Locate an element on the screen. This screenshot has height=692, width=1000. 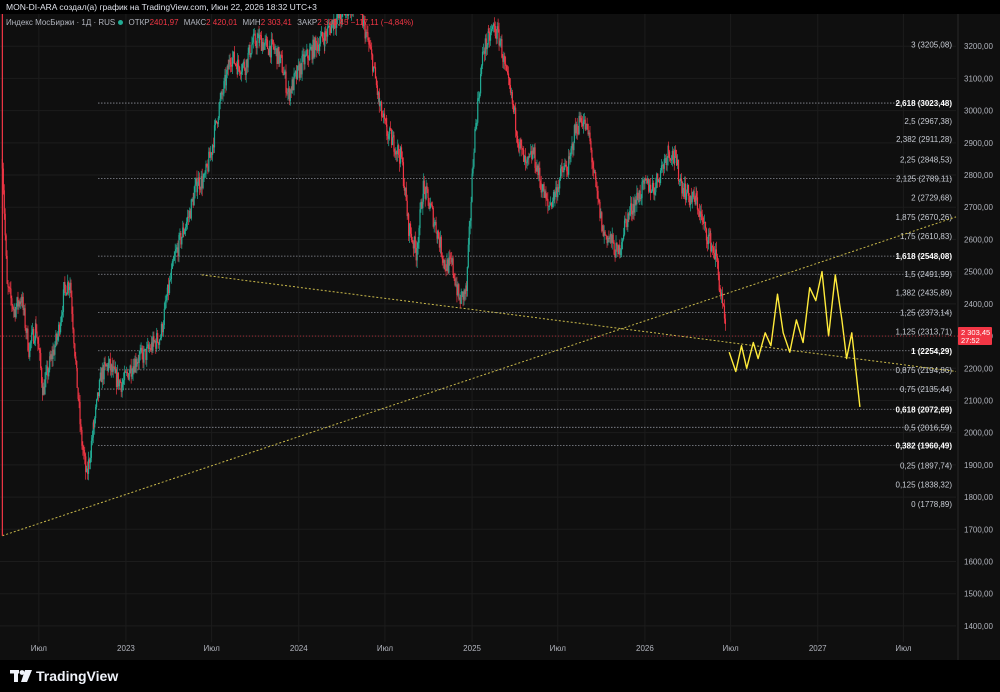
fib-level-label: 0,125 (1838,32) is located at coordinates (924, 485).